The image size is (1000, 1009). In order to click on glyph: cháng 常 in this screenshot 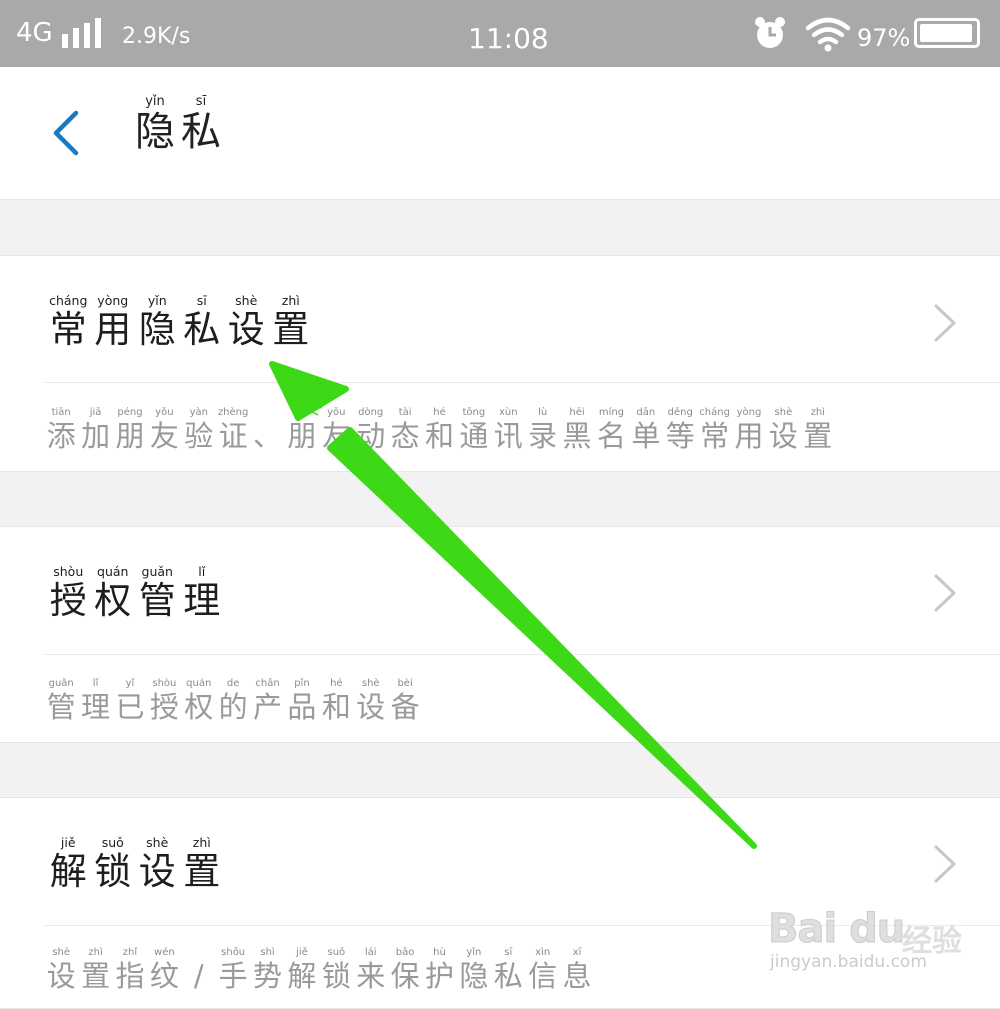, I will do `click(68, 323)`.